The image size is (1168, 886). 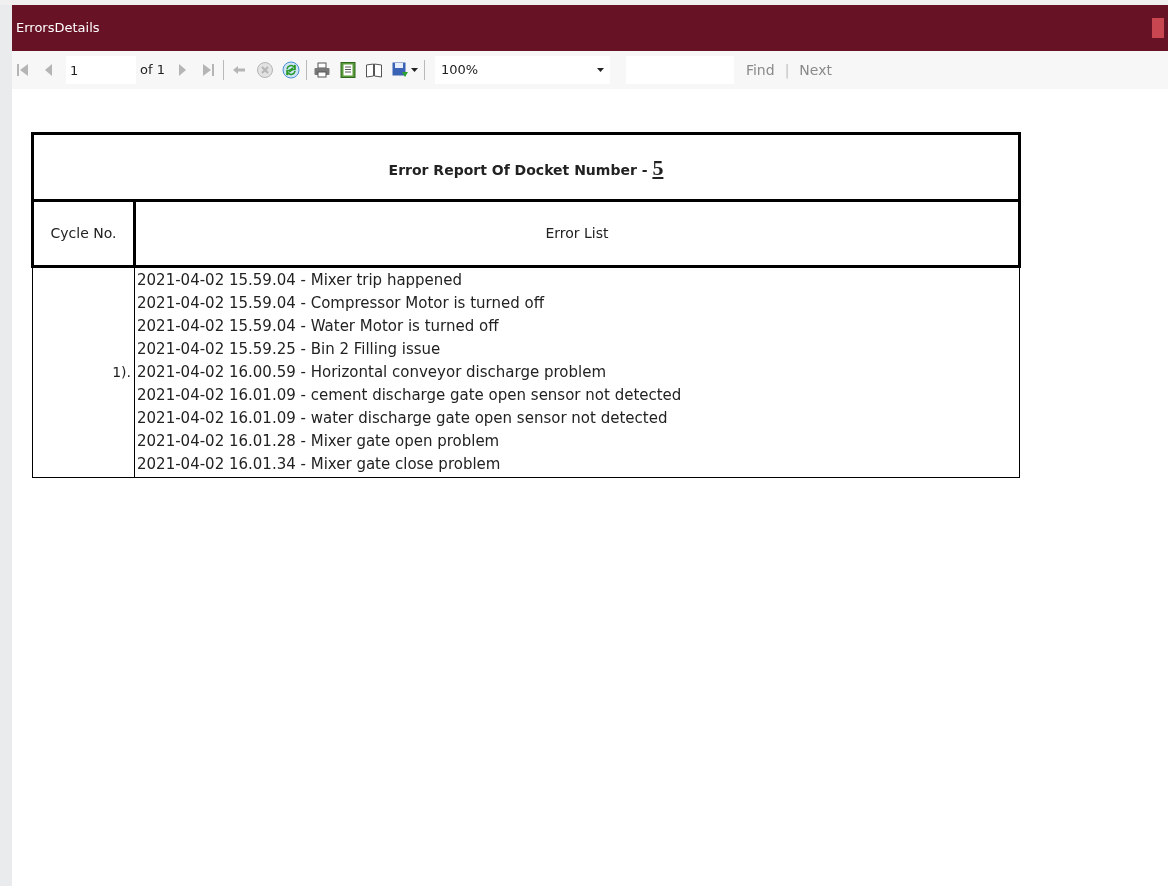 What do you see at coordinates (371, 372) in the screenshot?
I see `error-entry: 2021-04-02 16.00.59 - Horizontal conveyor discharge problem` at bounding box center [371, 372].